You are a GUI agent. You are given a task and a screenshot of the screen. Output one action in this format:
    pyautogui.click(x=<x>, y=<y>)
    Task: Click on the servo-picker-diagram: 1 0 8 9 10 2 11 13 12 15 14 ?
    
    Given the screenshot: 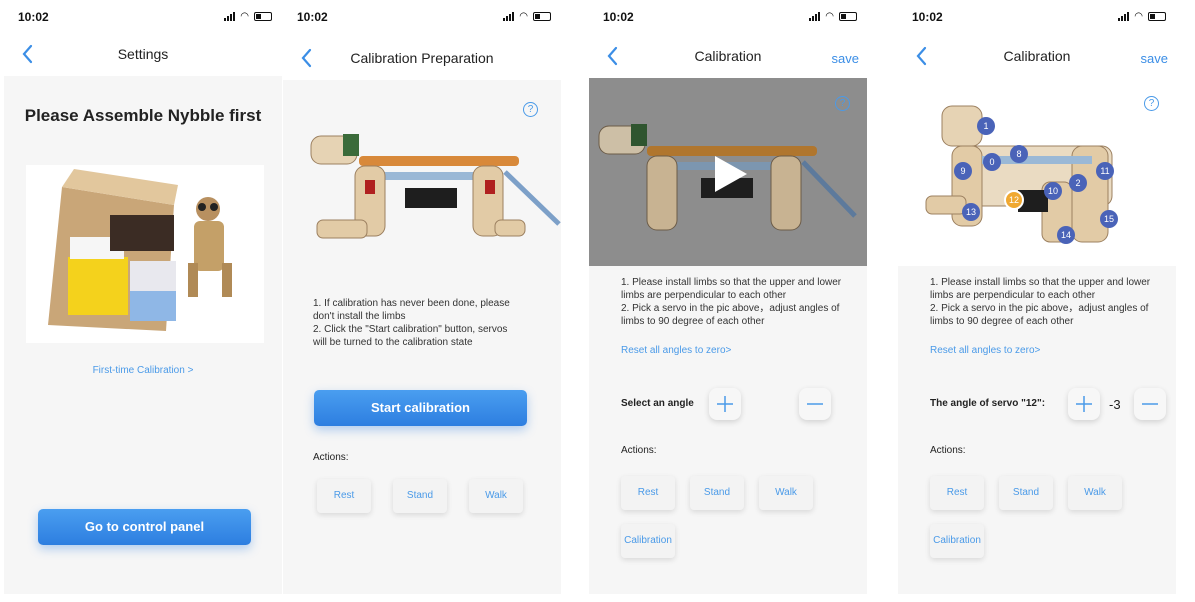 What is the action you would take?
    pyautogui.click(x=1037, y=172)
    